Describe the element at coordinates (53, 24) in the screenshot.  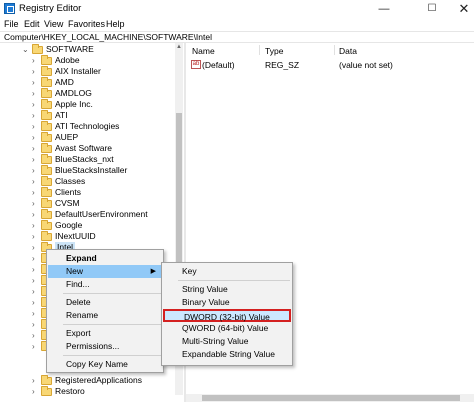
I see `menu-view: View` at that location.